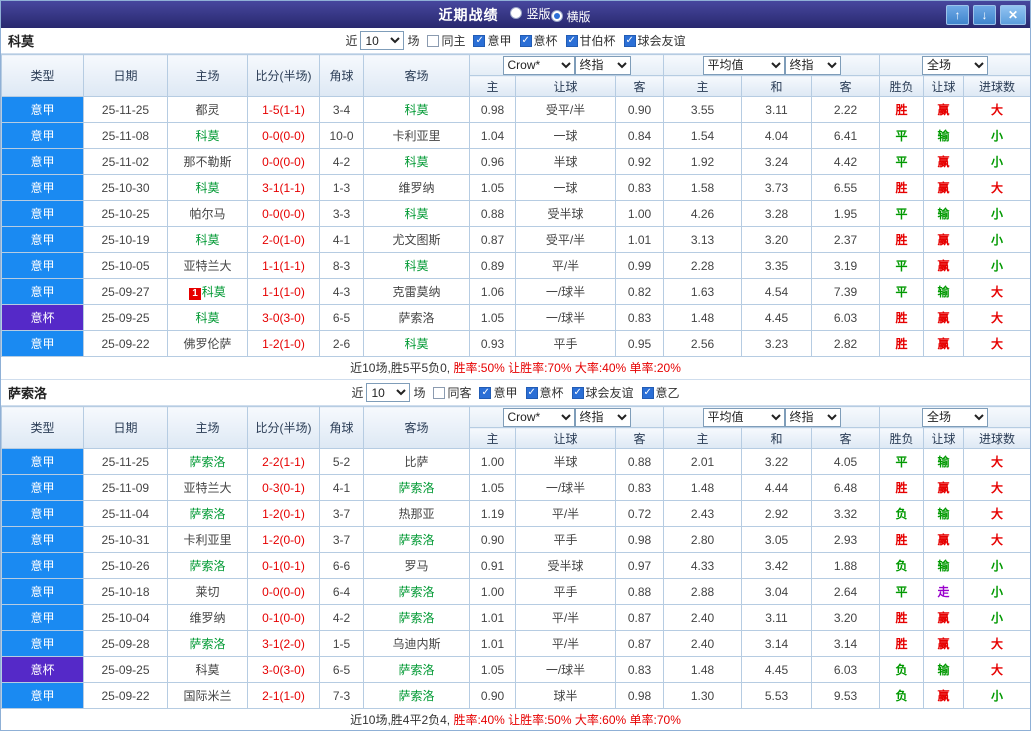 The image size is (1031, 731). What do you see at coordinates (283, 109) in the screenshot?
I see `score-cell: 1-5(1-1)` at bounding box center [283, 109].